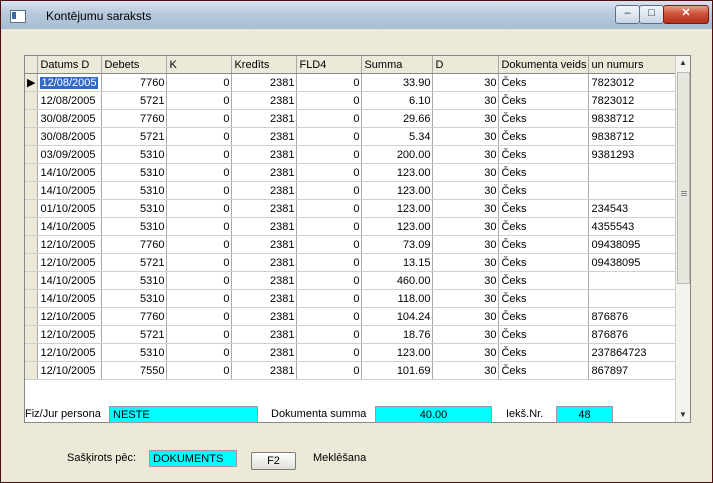 This screenshot has width=713, height=483. Describe the element at coordinates (397, 118) in the screenshot. I see `table-cell: 29.66` at that location.